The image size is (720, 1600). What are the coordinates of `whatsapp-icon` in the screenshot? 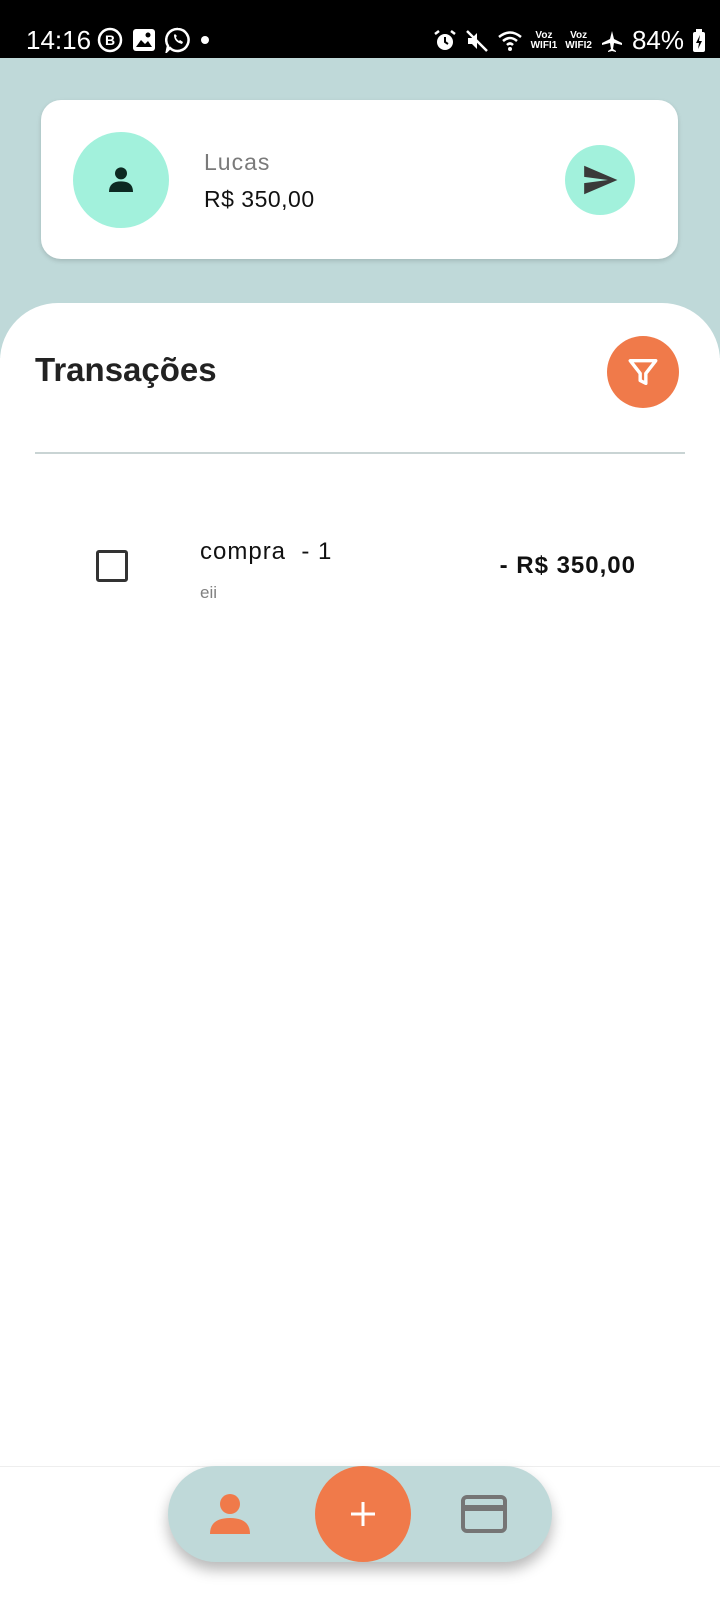 It's located at (177, 40).